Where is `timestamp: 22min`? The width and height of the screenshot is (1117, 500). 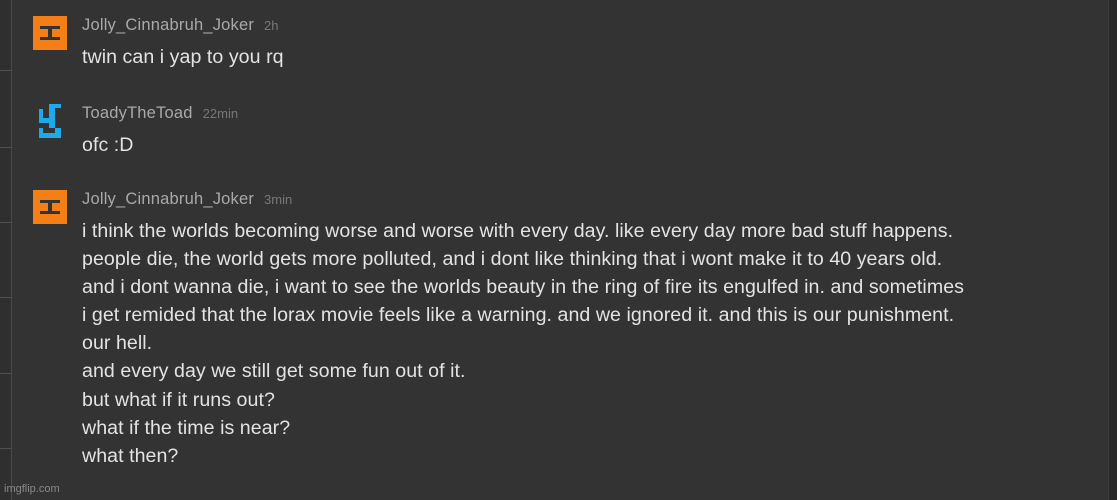
timestamp: 22min is located at coordinates (220, 113).